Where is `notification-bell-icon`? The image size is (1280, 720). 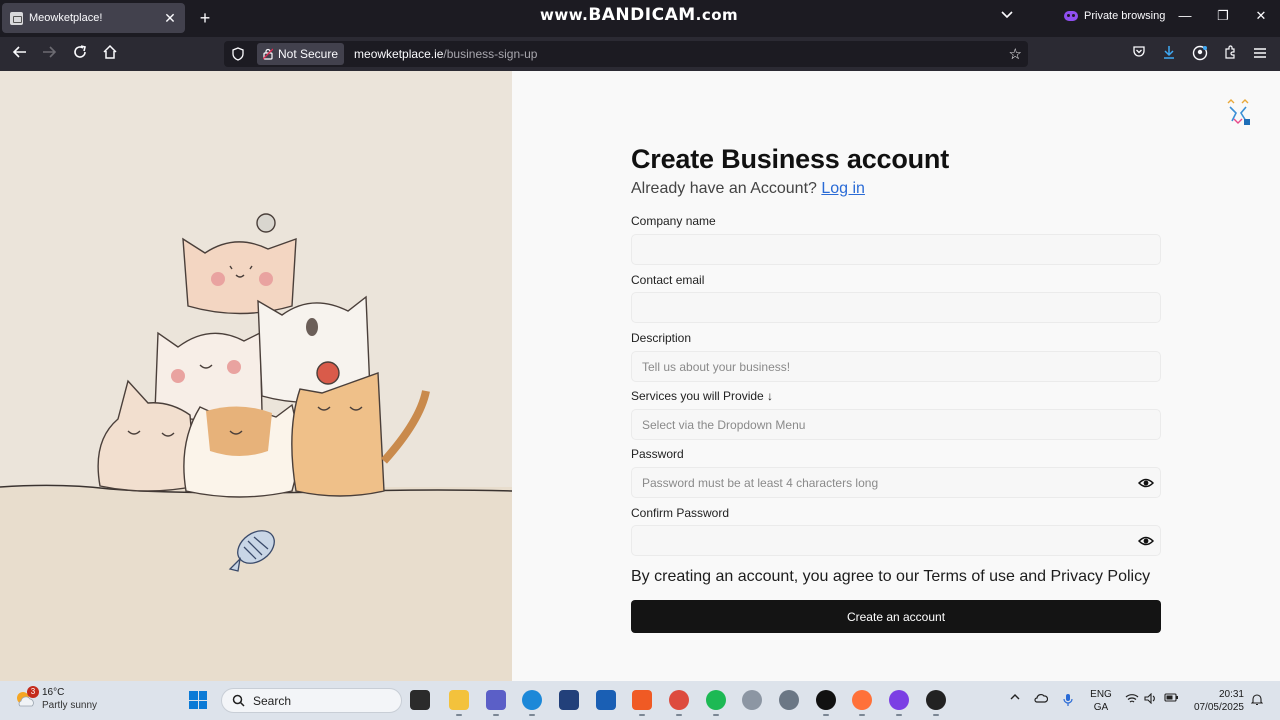 notification-bell-icon is located at coordinates (1257, 701).